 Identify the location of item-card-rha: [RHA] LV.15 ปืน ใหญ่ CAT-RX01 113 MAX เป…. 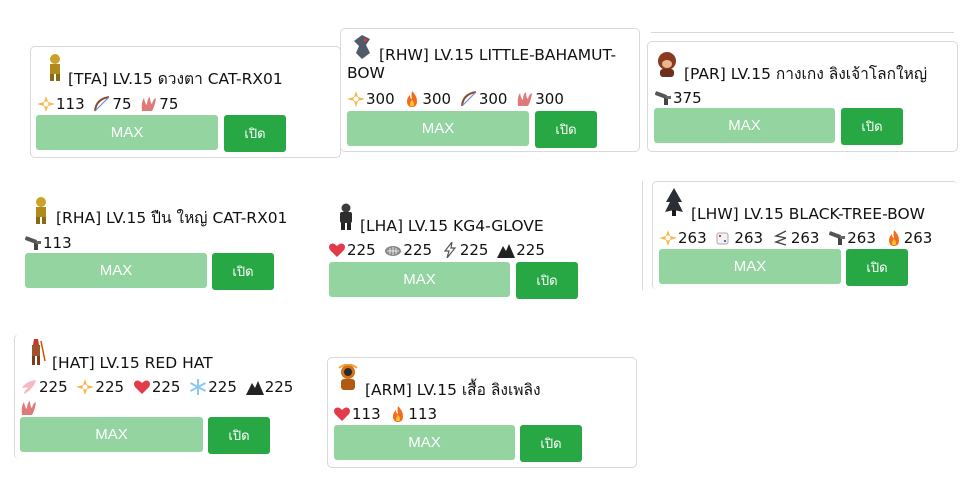
(169, 243).